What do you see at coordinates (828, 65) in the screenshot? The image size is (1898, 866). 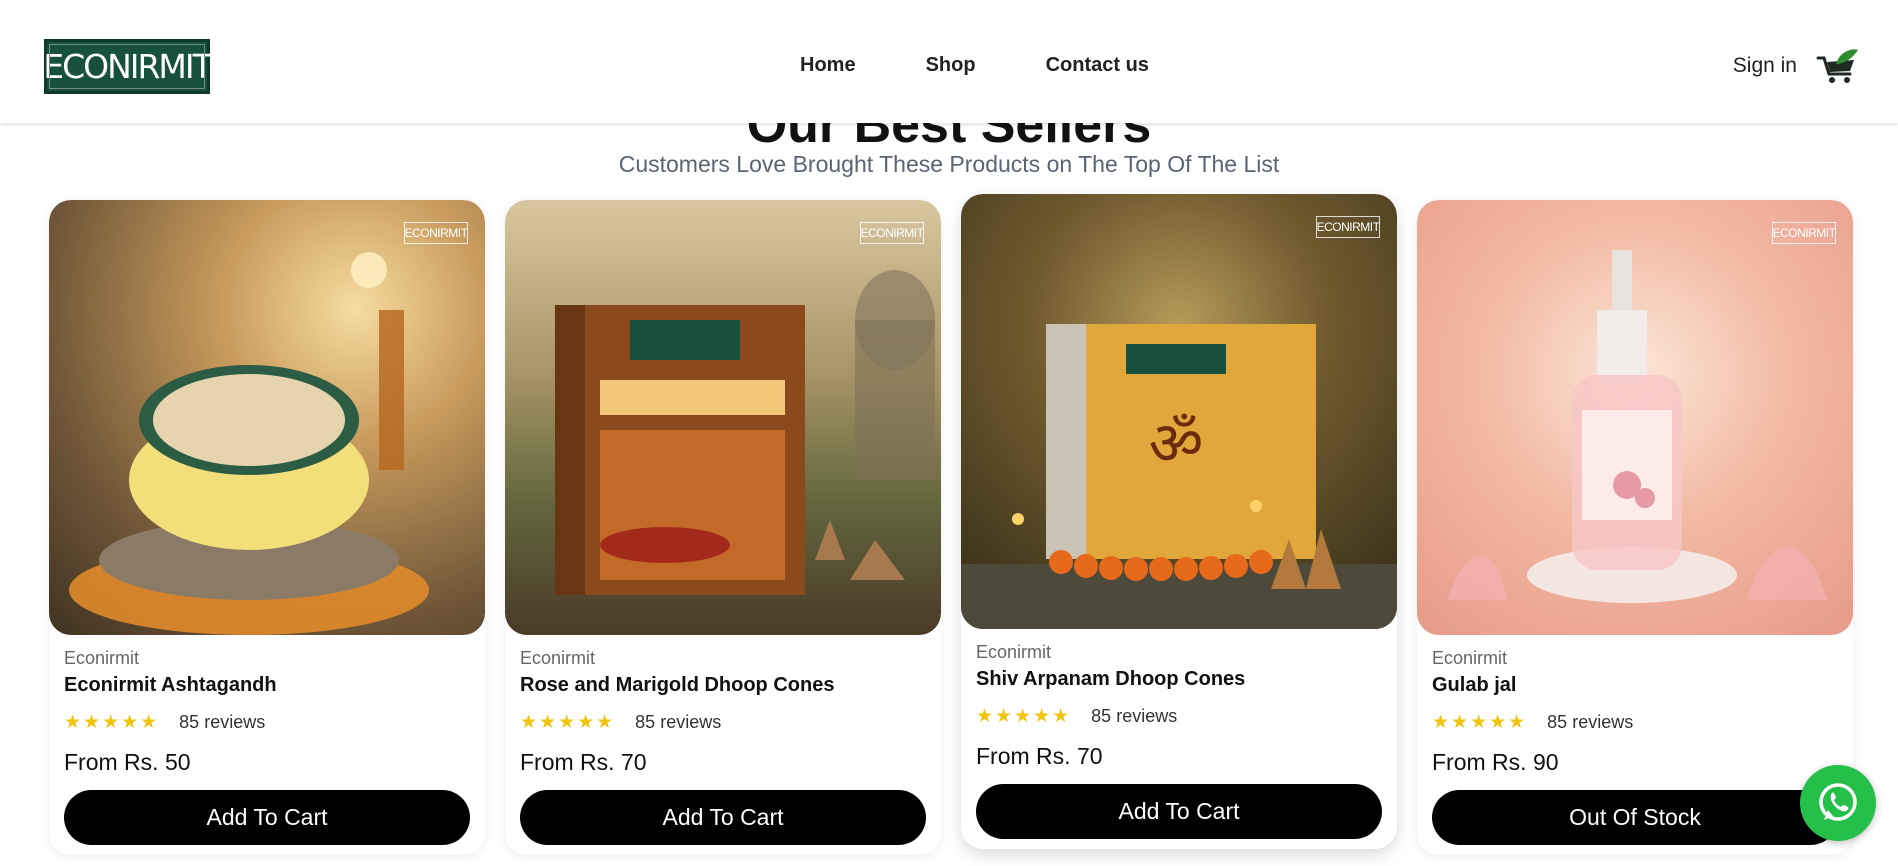 I see `nav-home: Home` at bounding box center [828, 65].